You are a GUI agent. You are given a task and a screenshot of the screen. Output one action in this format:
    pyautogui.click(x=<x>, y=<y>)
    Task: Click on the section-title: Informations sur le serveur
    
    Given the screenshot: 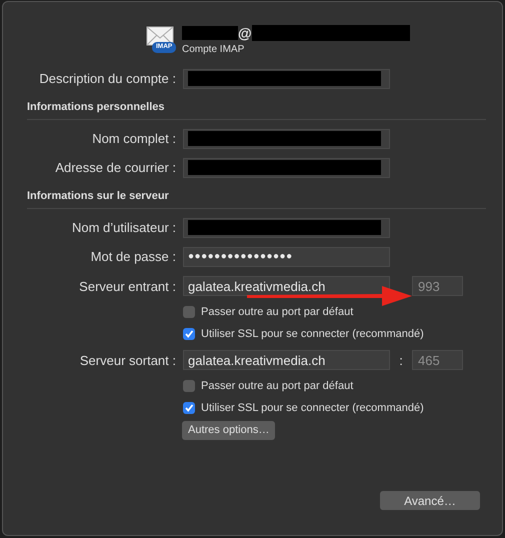 What is the action you would take?
    pyautogui.click(x=98, y=196)
    